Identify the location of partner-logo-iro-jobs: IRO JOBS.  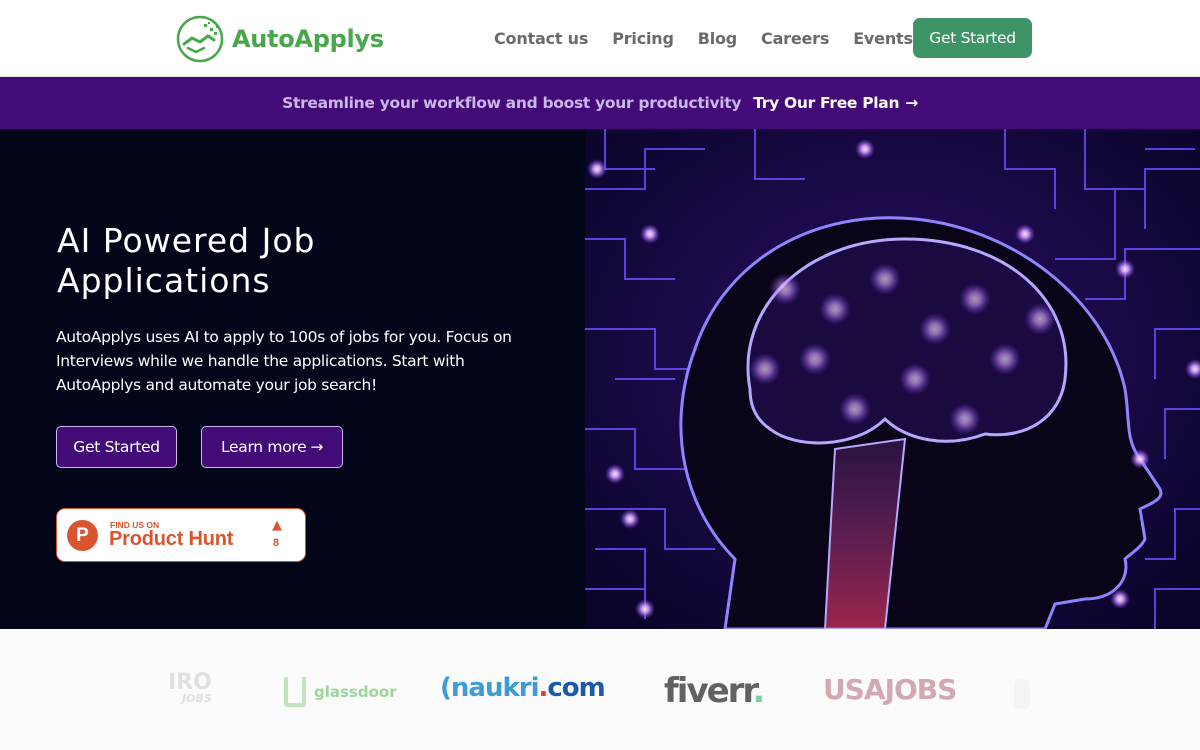
(190, 688).